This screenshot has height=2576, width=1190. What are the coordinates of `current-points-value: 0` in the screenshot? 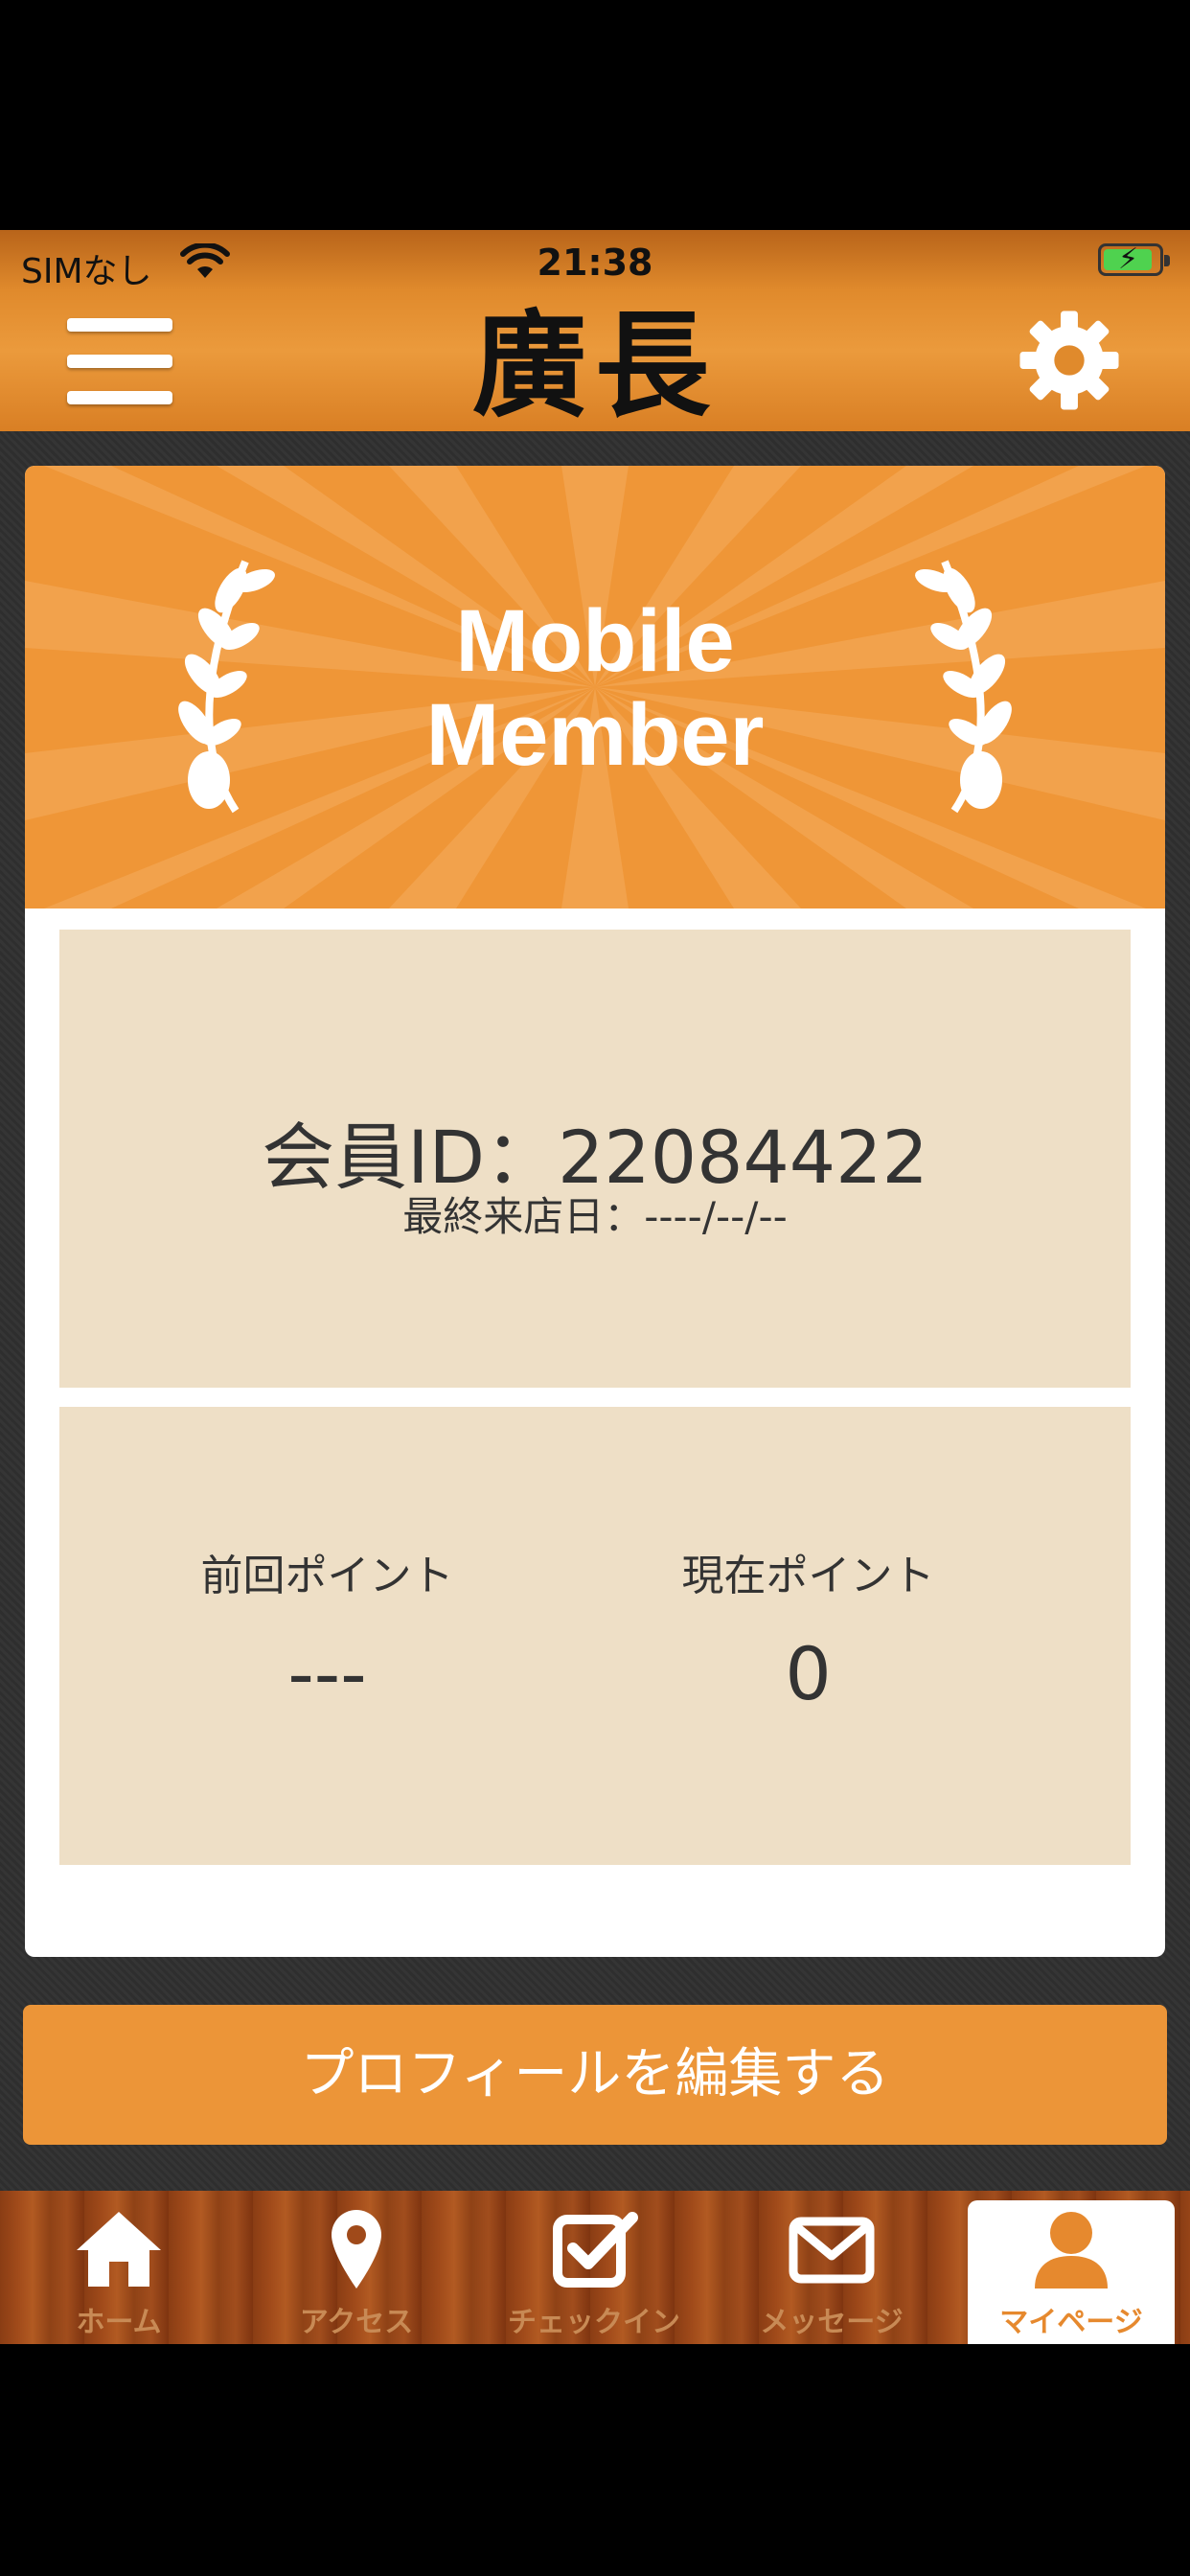 It's located at (809, 1673).